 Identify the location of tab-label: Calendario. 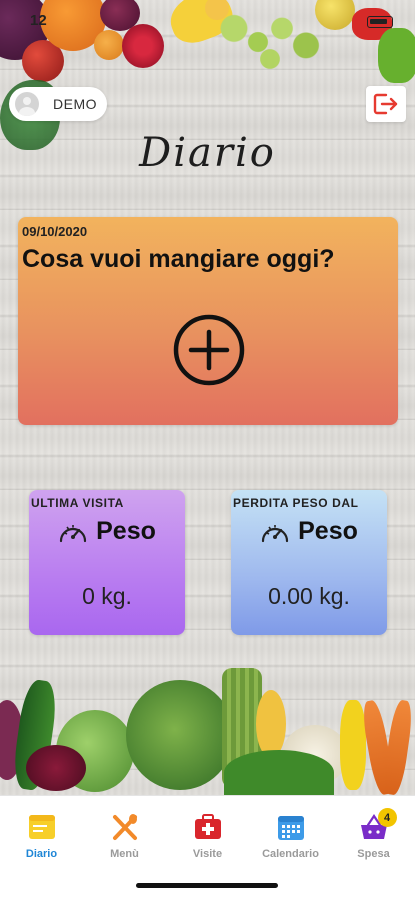
(290, 854).